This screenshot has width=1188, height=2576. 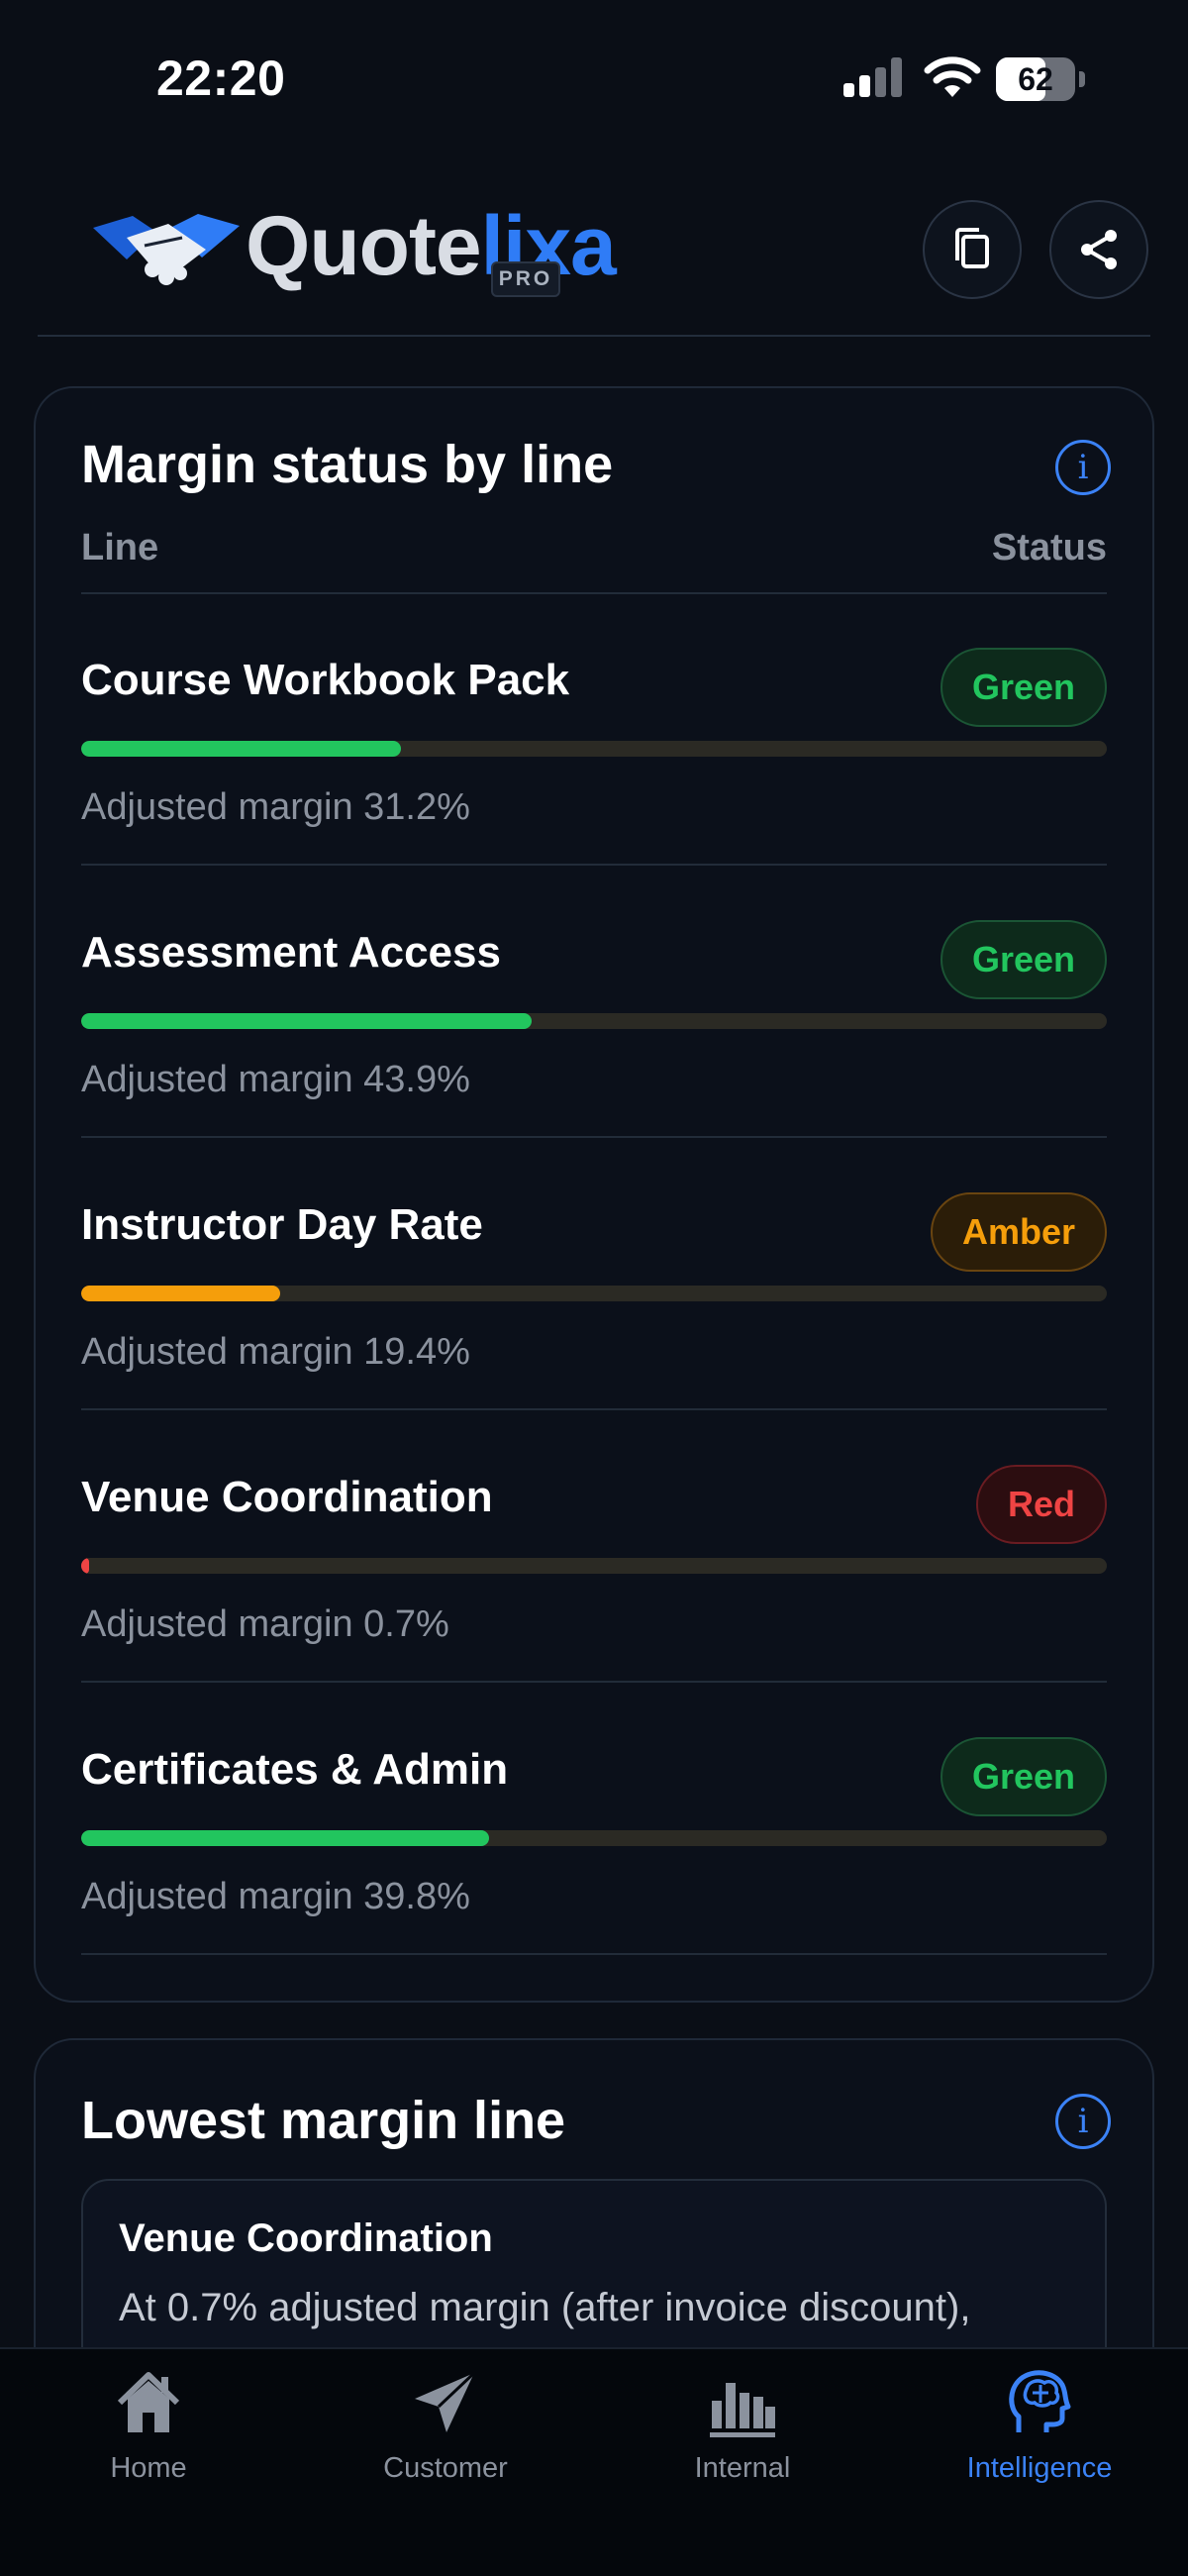 I want to click on tab-internal: Internal, so click(x=742, y=2432).